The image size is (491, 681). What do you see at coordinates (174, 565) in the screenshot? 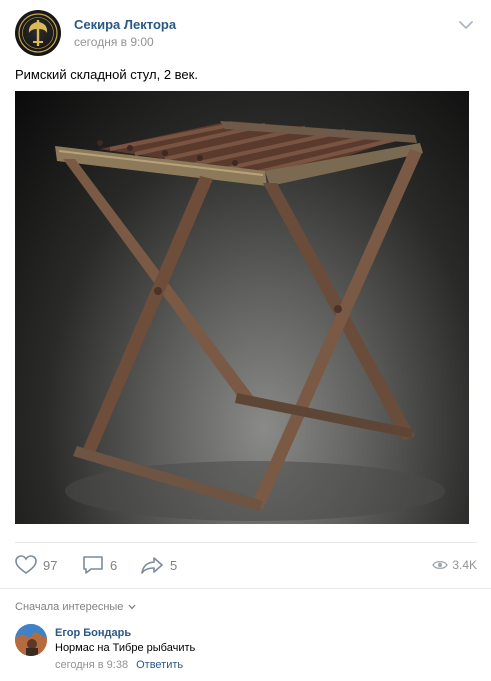
I see `shares-count: 5` at bounding box center [174, 565].